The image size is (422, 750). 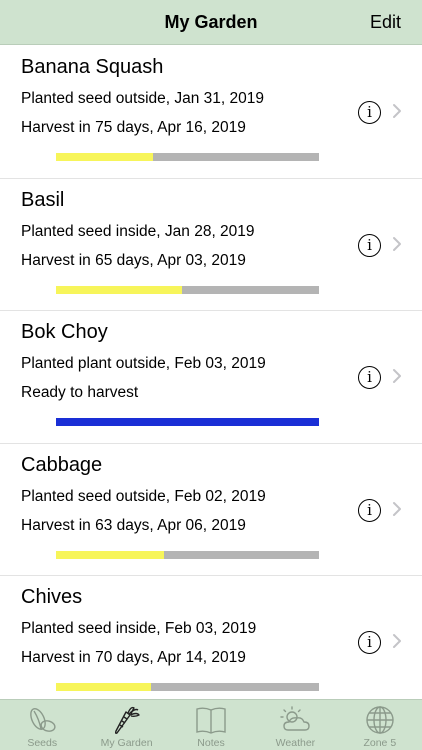 I want to click on tab-weather: Weather, so click(x=295, y=725).